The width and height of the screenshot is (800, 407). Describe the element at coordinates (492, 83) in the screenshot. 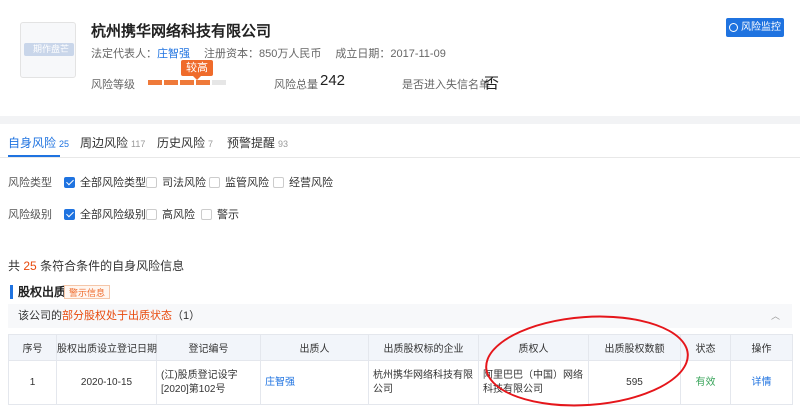

I see `blacklist-value: 否` at that location.